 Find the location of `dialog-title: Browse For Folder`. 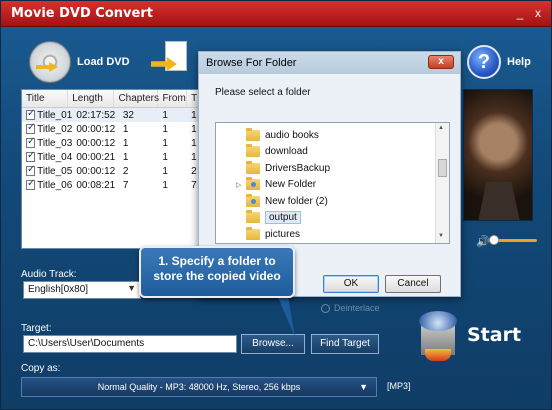

dialog-title: Browse For Folder is located at coordinates (251, 63).